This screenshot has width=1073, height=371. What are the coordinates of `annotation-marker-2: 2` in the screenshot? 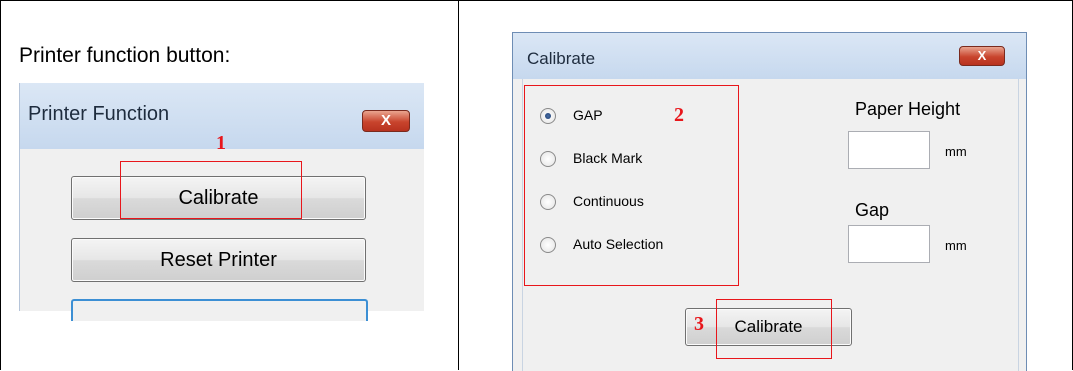 It's located at (679, 115).